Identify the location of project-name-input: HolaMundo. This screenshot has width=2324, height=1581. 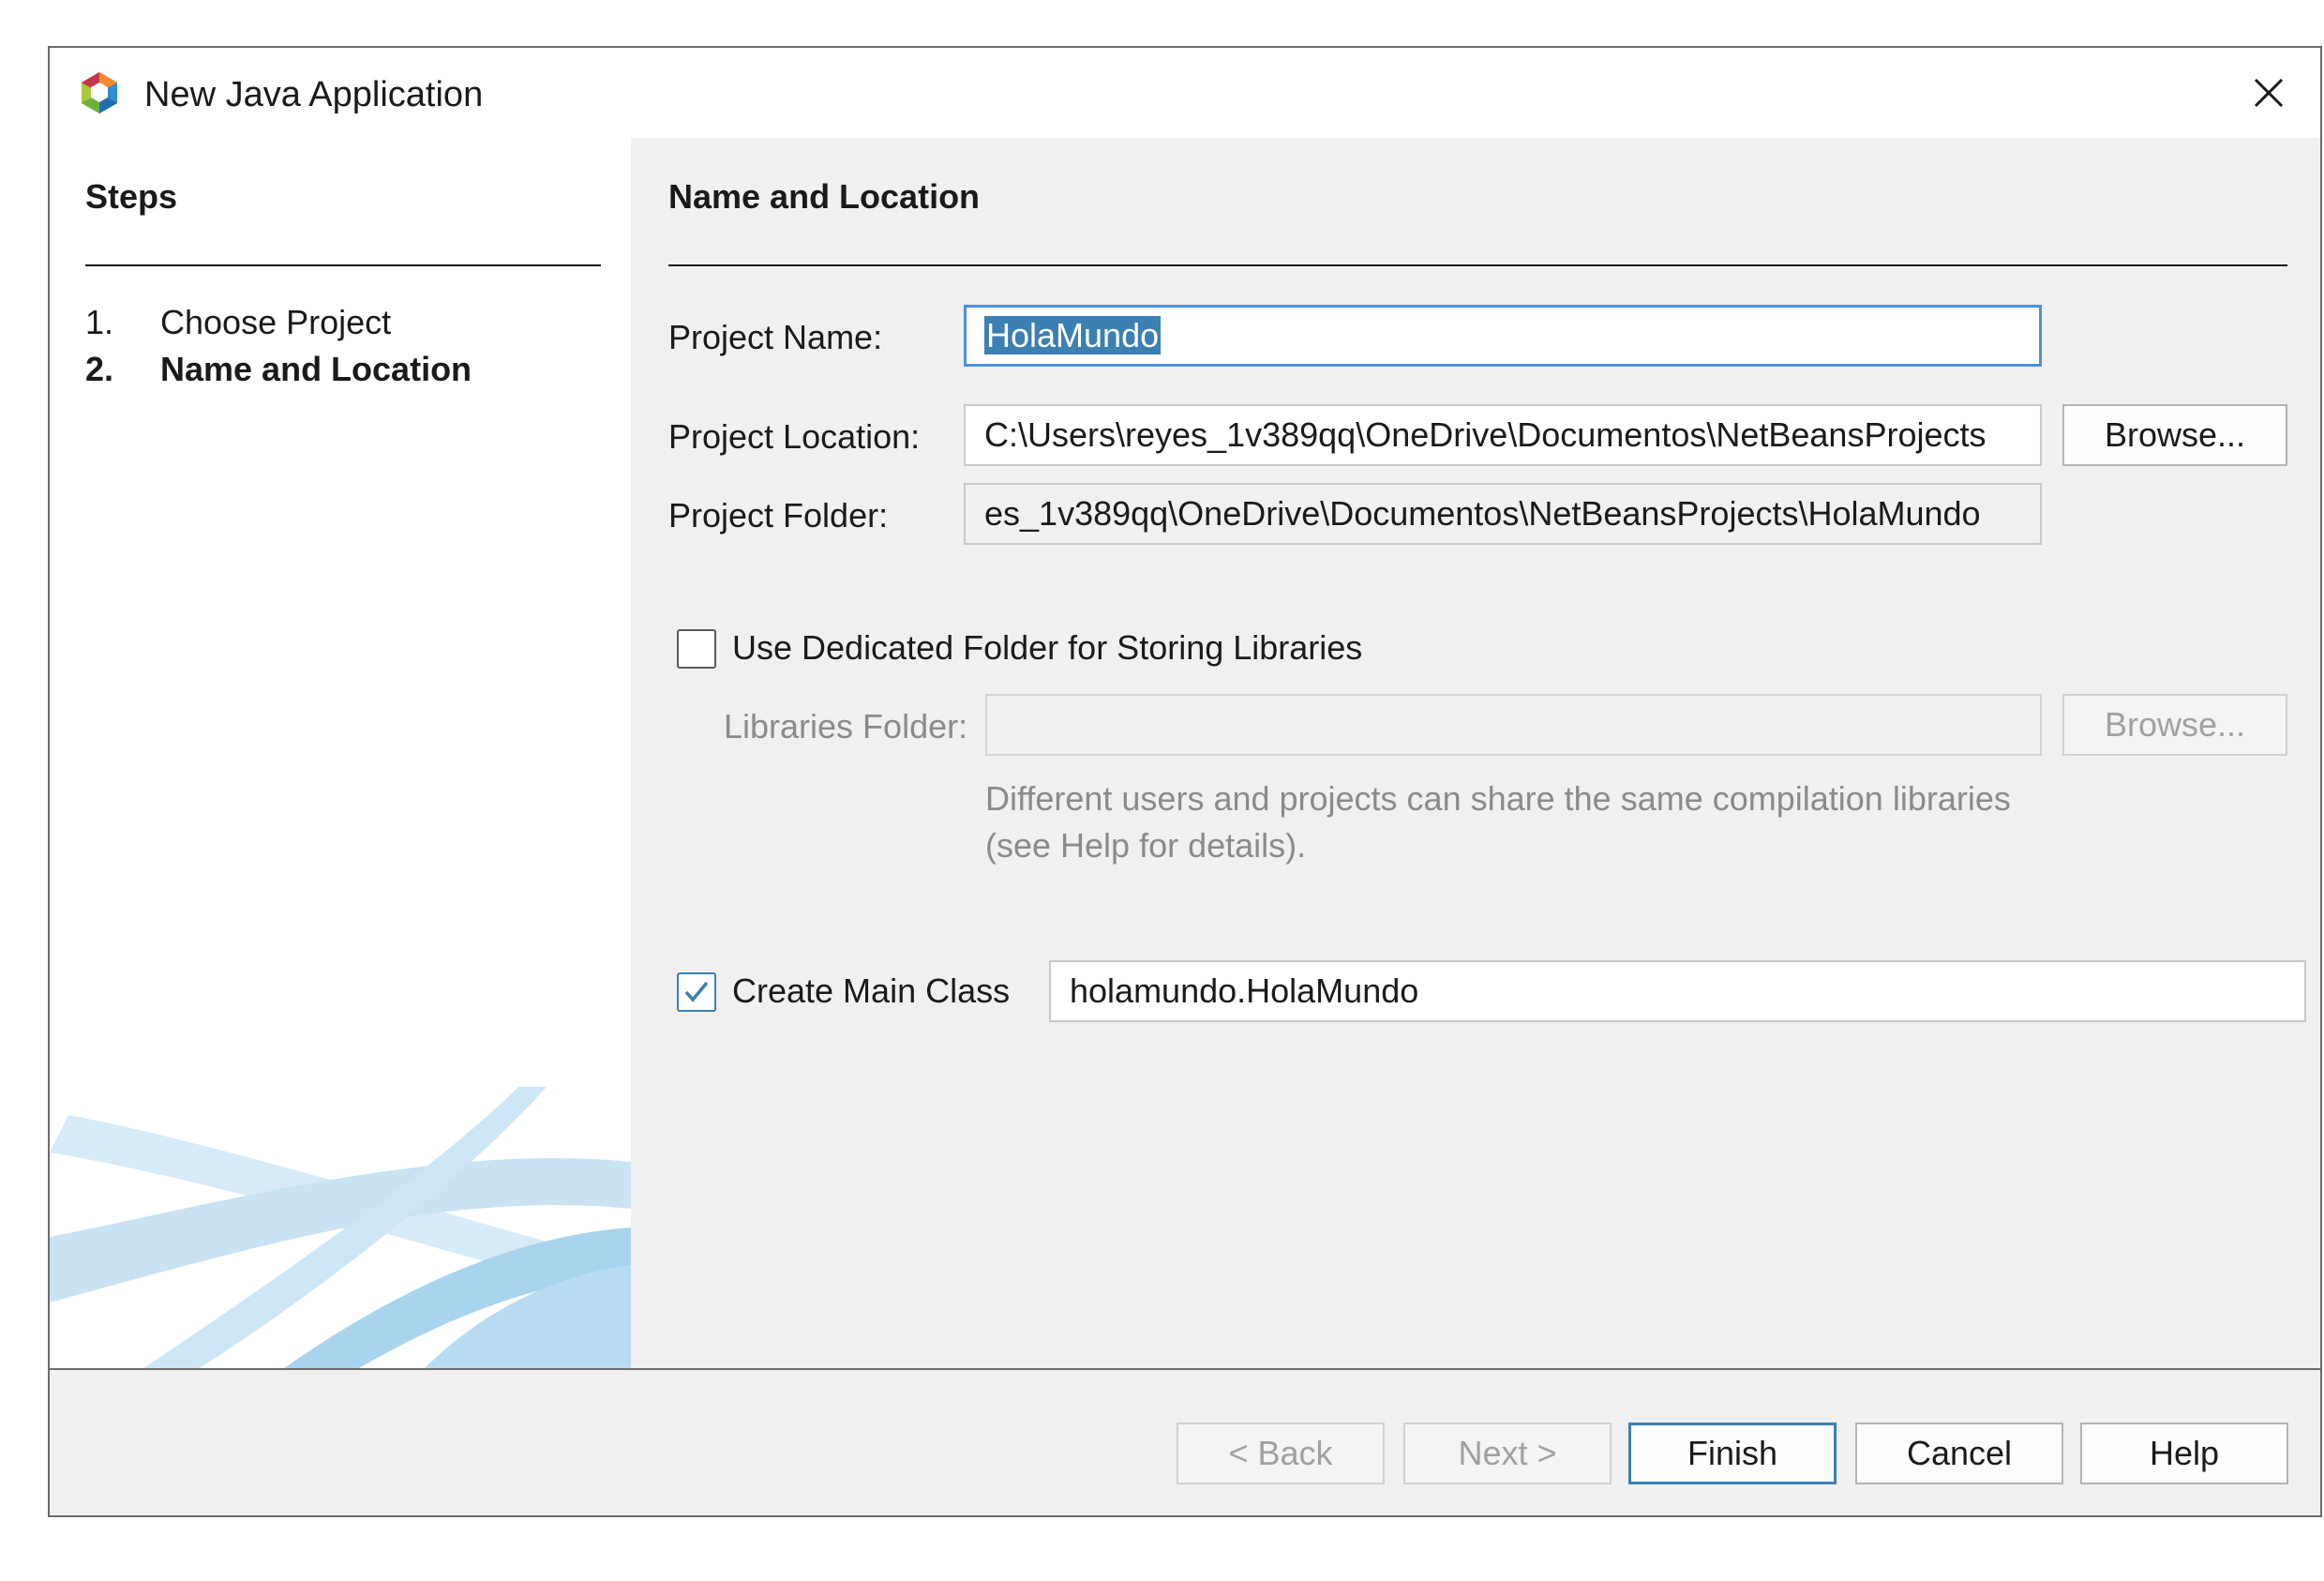
(1503, 336).